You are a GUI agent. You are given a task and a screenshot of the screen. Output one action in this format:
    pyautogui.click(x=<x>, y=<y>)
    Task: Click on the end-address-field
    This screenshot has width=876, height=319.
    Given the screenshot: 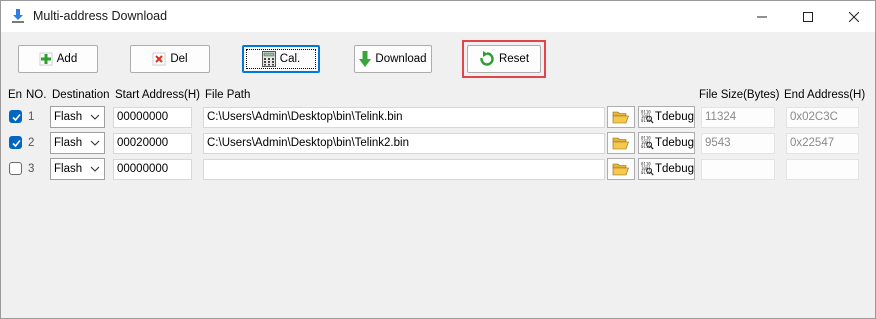 What is the action you would take?
    pyautogui.click(x=822, y=169)
    